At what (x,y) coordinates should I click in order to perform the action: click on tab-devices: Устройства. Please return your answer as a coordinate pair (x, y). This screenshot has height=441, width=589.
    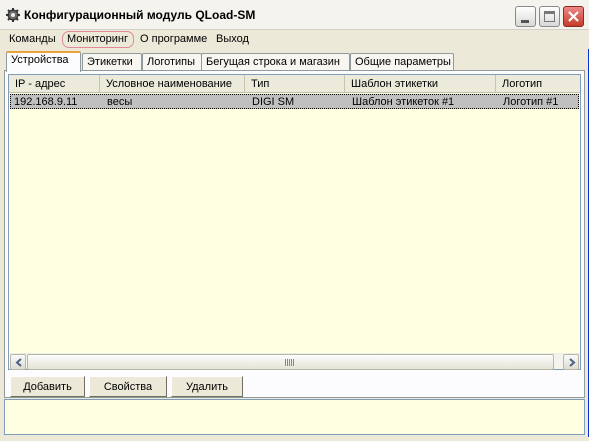
    Looking at the image, I should click on (43, 61).